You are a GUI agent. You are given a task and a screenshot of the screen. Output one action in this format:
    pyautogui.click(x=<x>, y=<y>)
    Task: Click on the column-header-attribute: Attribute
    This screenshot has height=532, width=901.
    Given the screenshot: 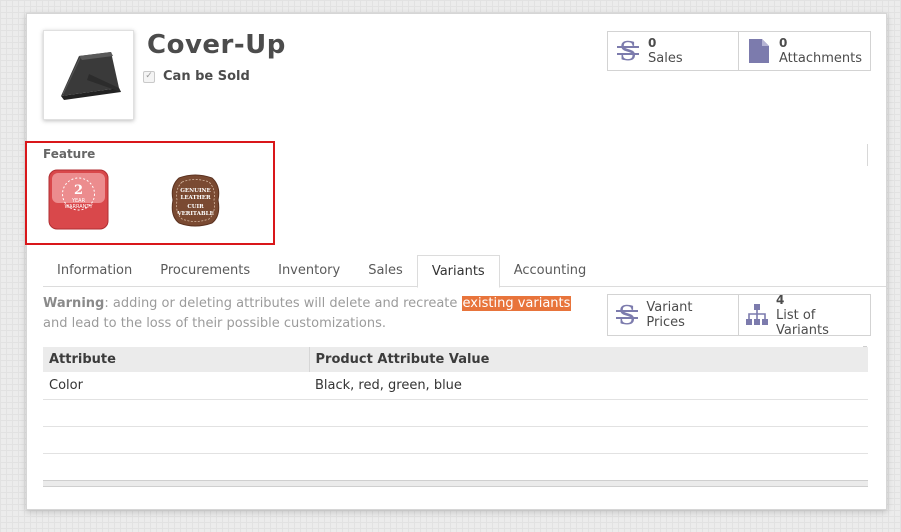 What is the action you would take?
    pyautogui.click(x=176, y=359)
    